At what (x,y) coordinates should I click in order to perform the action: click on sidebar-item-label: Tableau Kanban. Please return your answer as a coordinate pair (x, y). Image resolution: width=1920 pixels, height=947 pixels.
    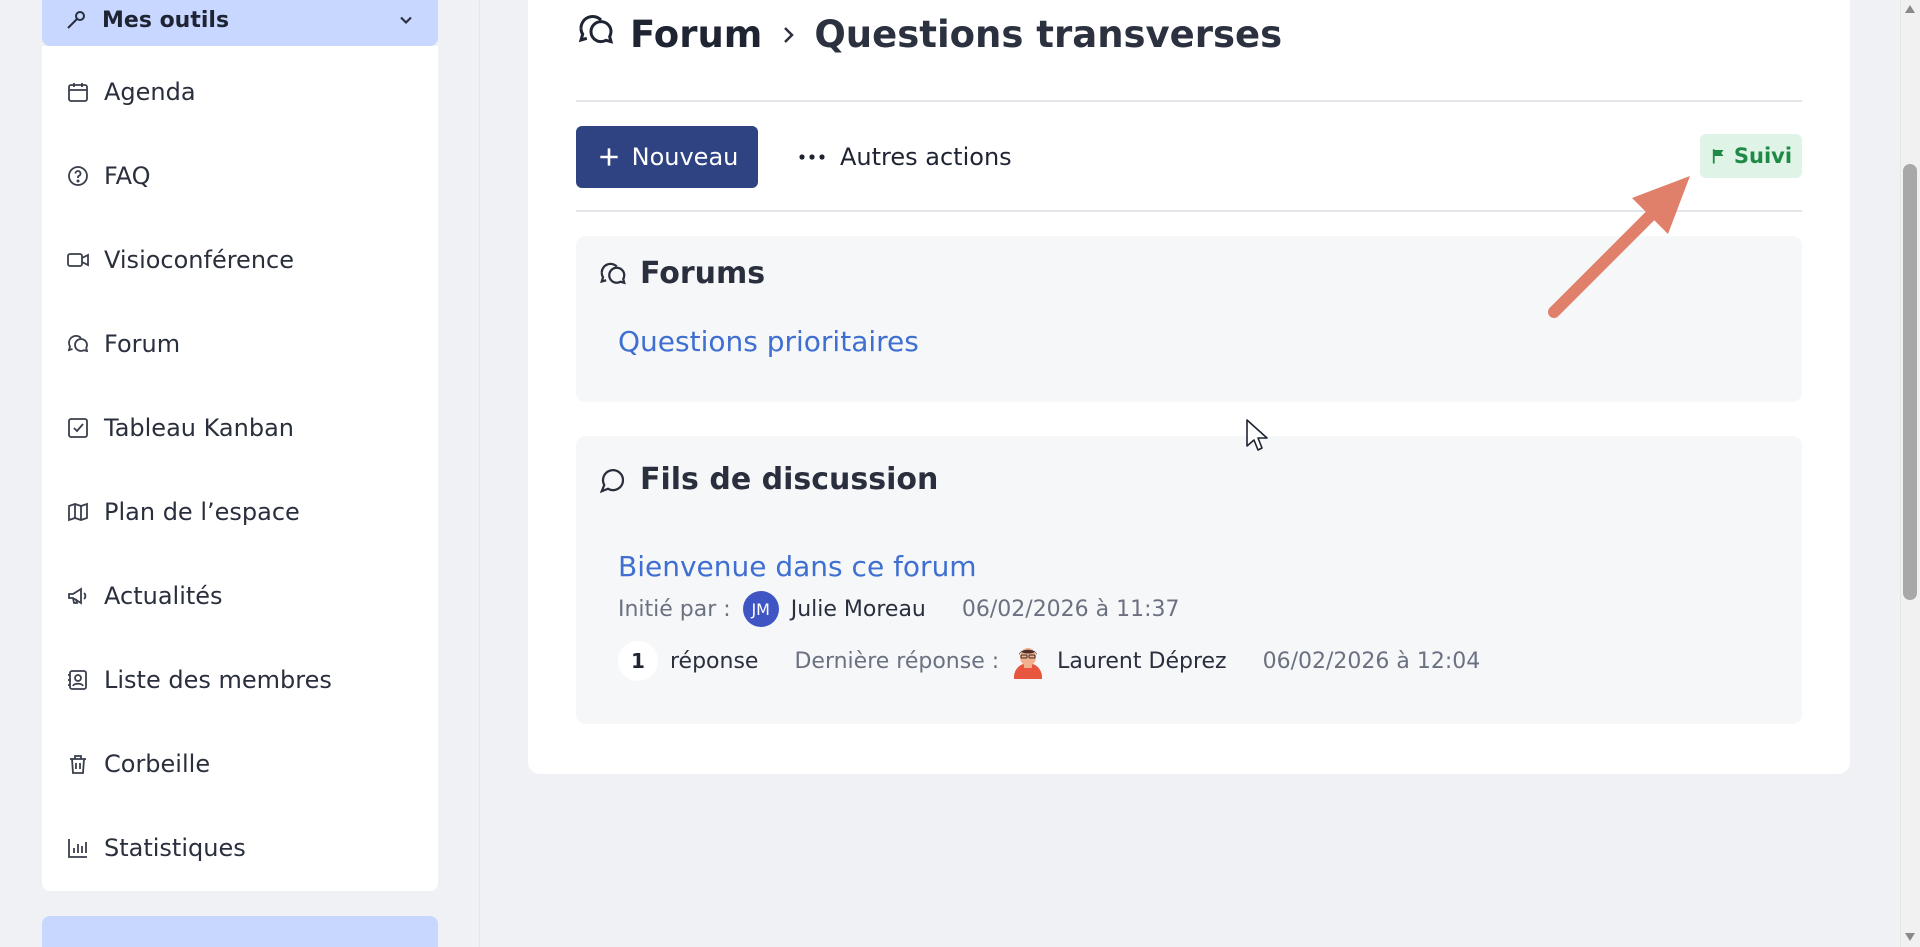
    Looking at the image, I should click on (199, 428).